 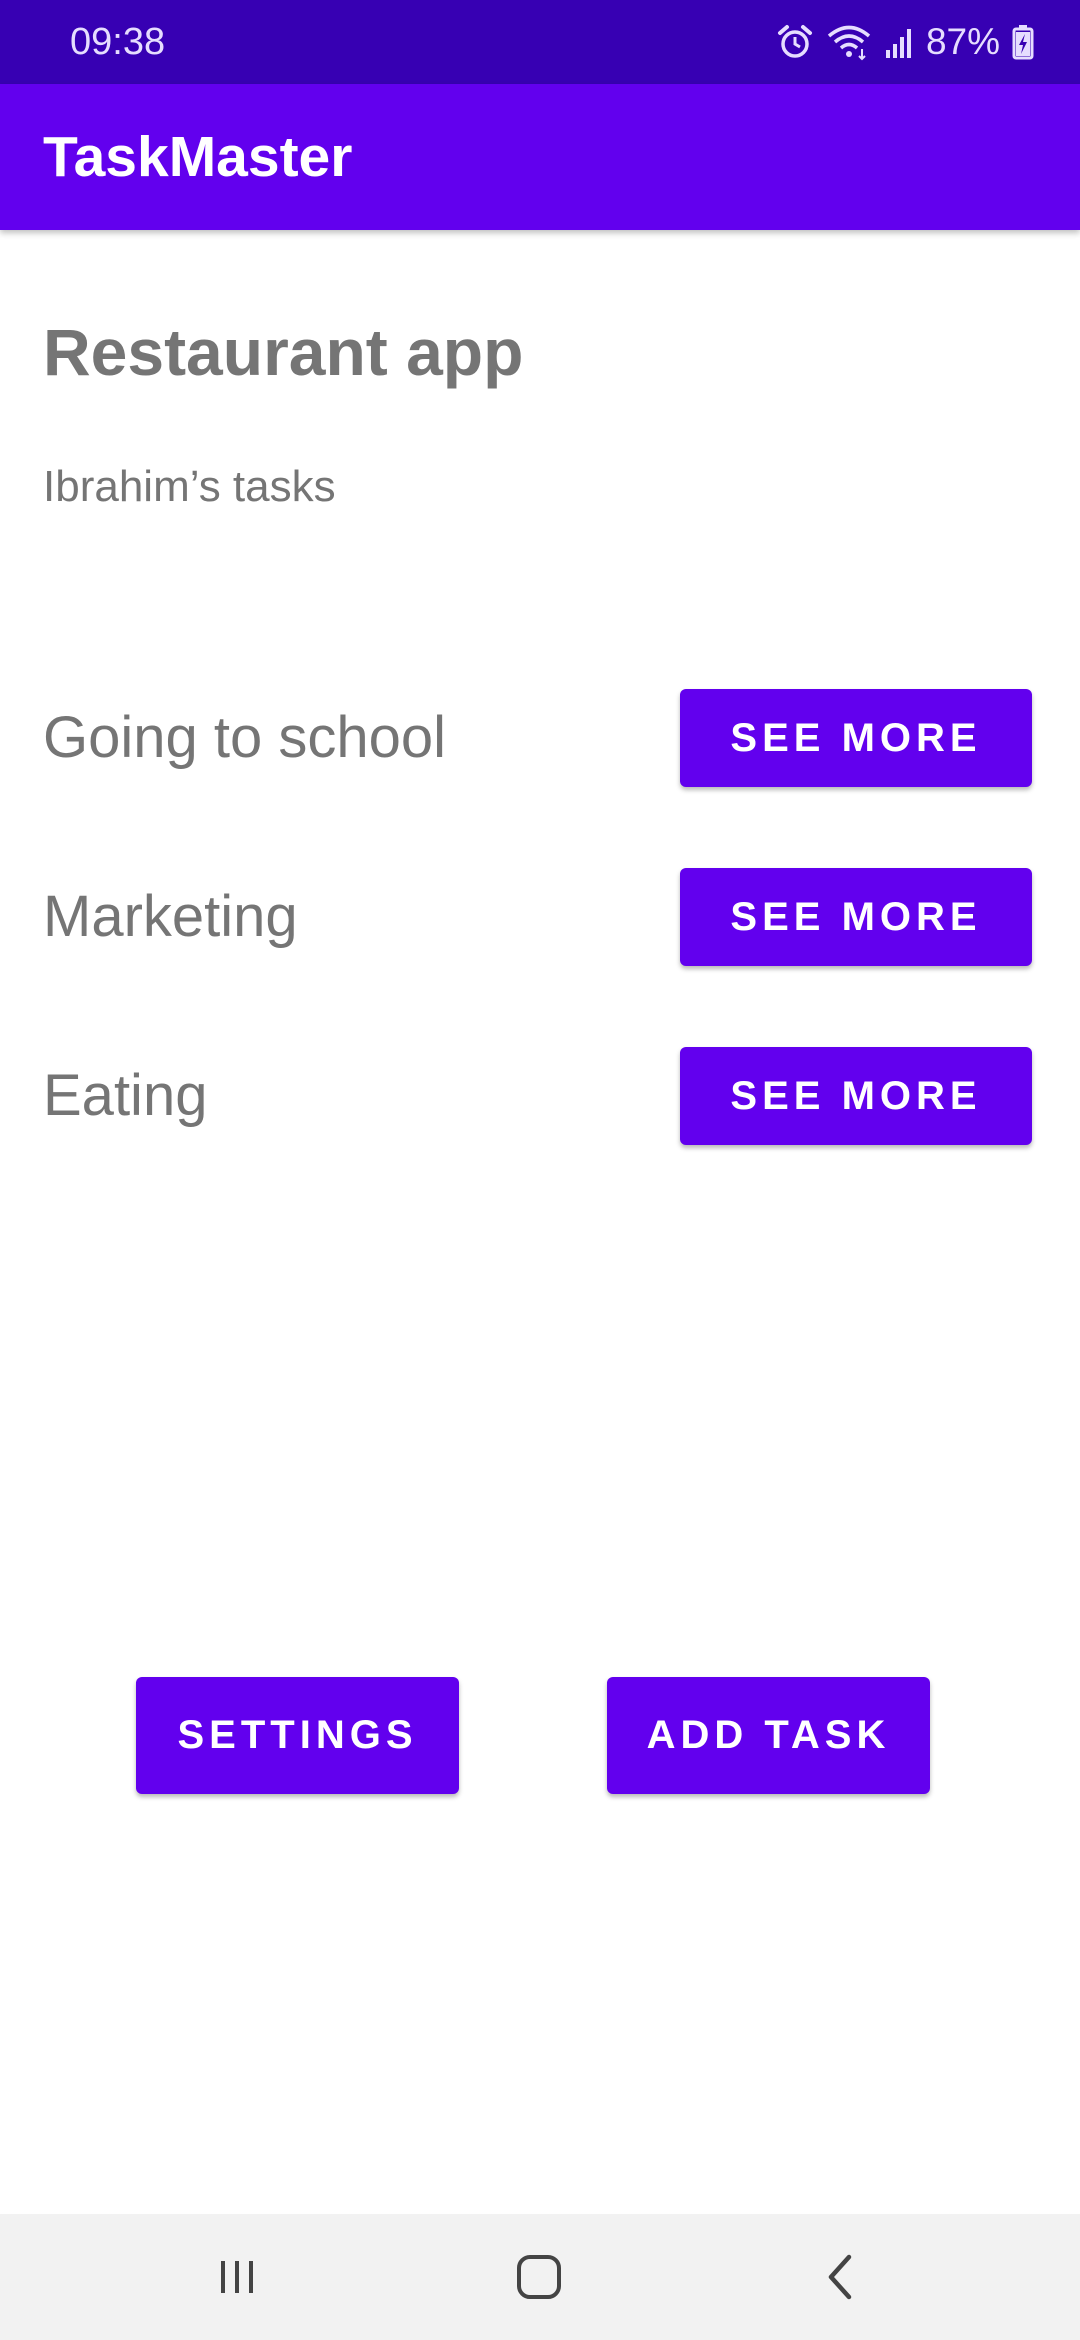 I want to click on task-title: Marketing, so click(x=170, y=916).